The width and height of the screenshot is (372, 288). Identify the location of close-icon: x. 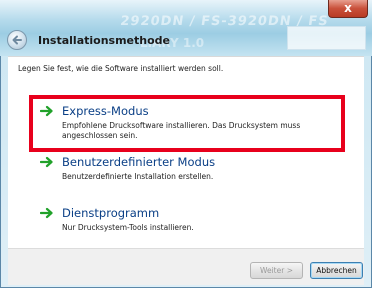
(348, 8).